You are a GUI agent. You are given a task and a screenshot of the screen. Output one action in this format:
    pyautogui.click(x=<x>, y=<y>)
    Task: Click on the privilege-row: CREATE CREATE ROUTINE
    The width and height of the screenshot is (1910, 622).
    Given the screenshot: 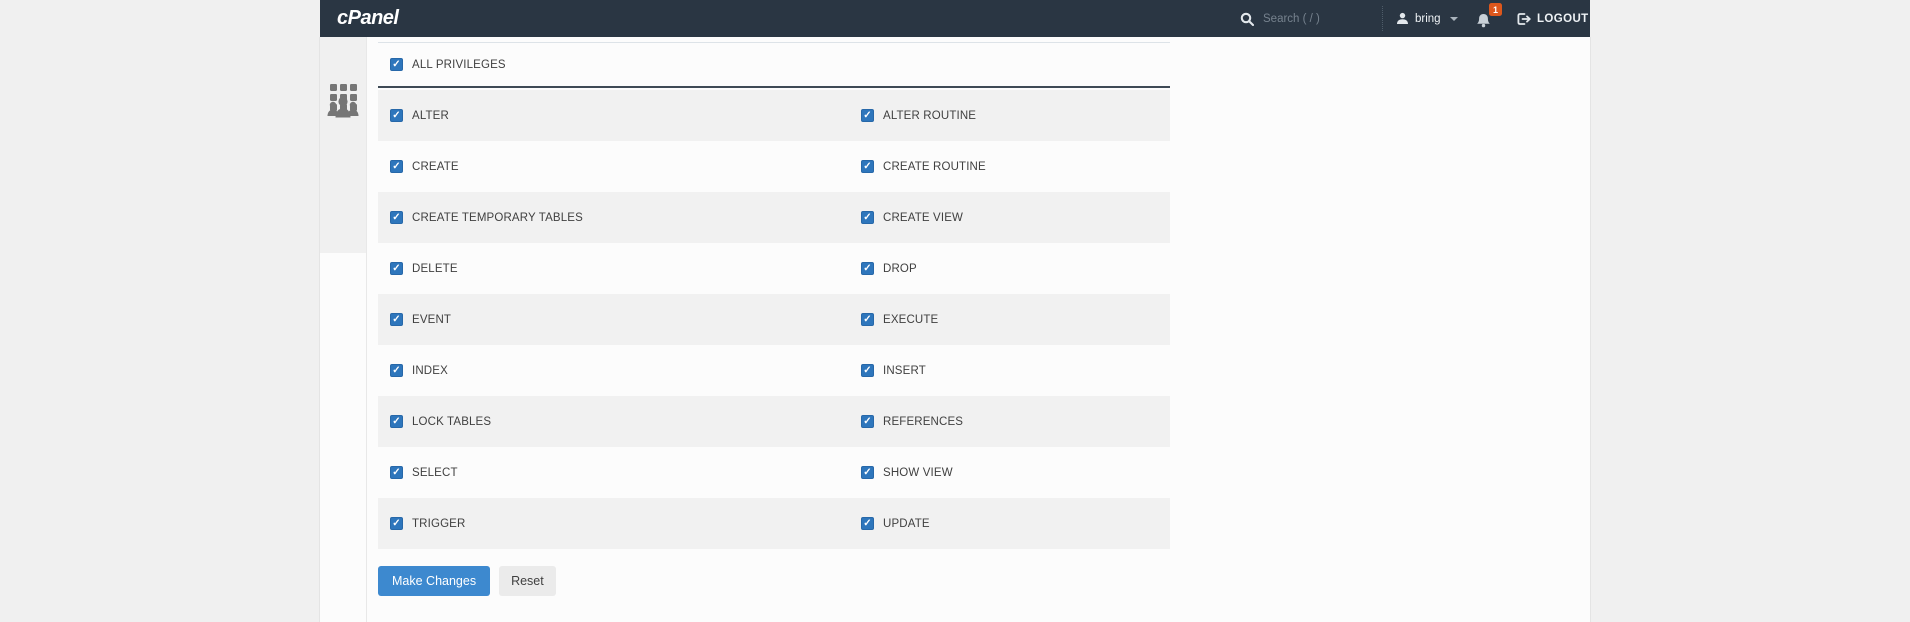 What is the action you would take?
    pyautogui.click(x=774, y=166)
    